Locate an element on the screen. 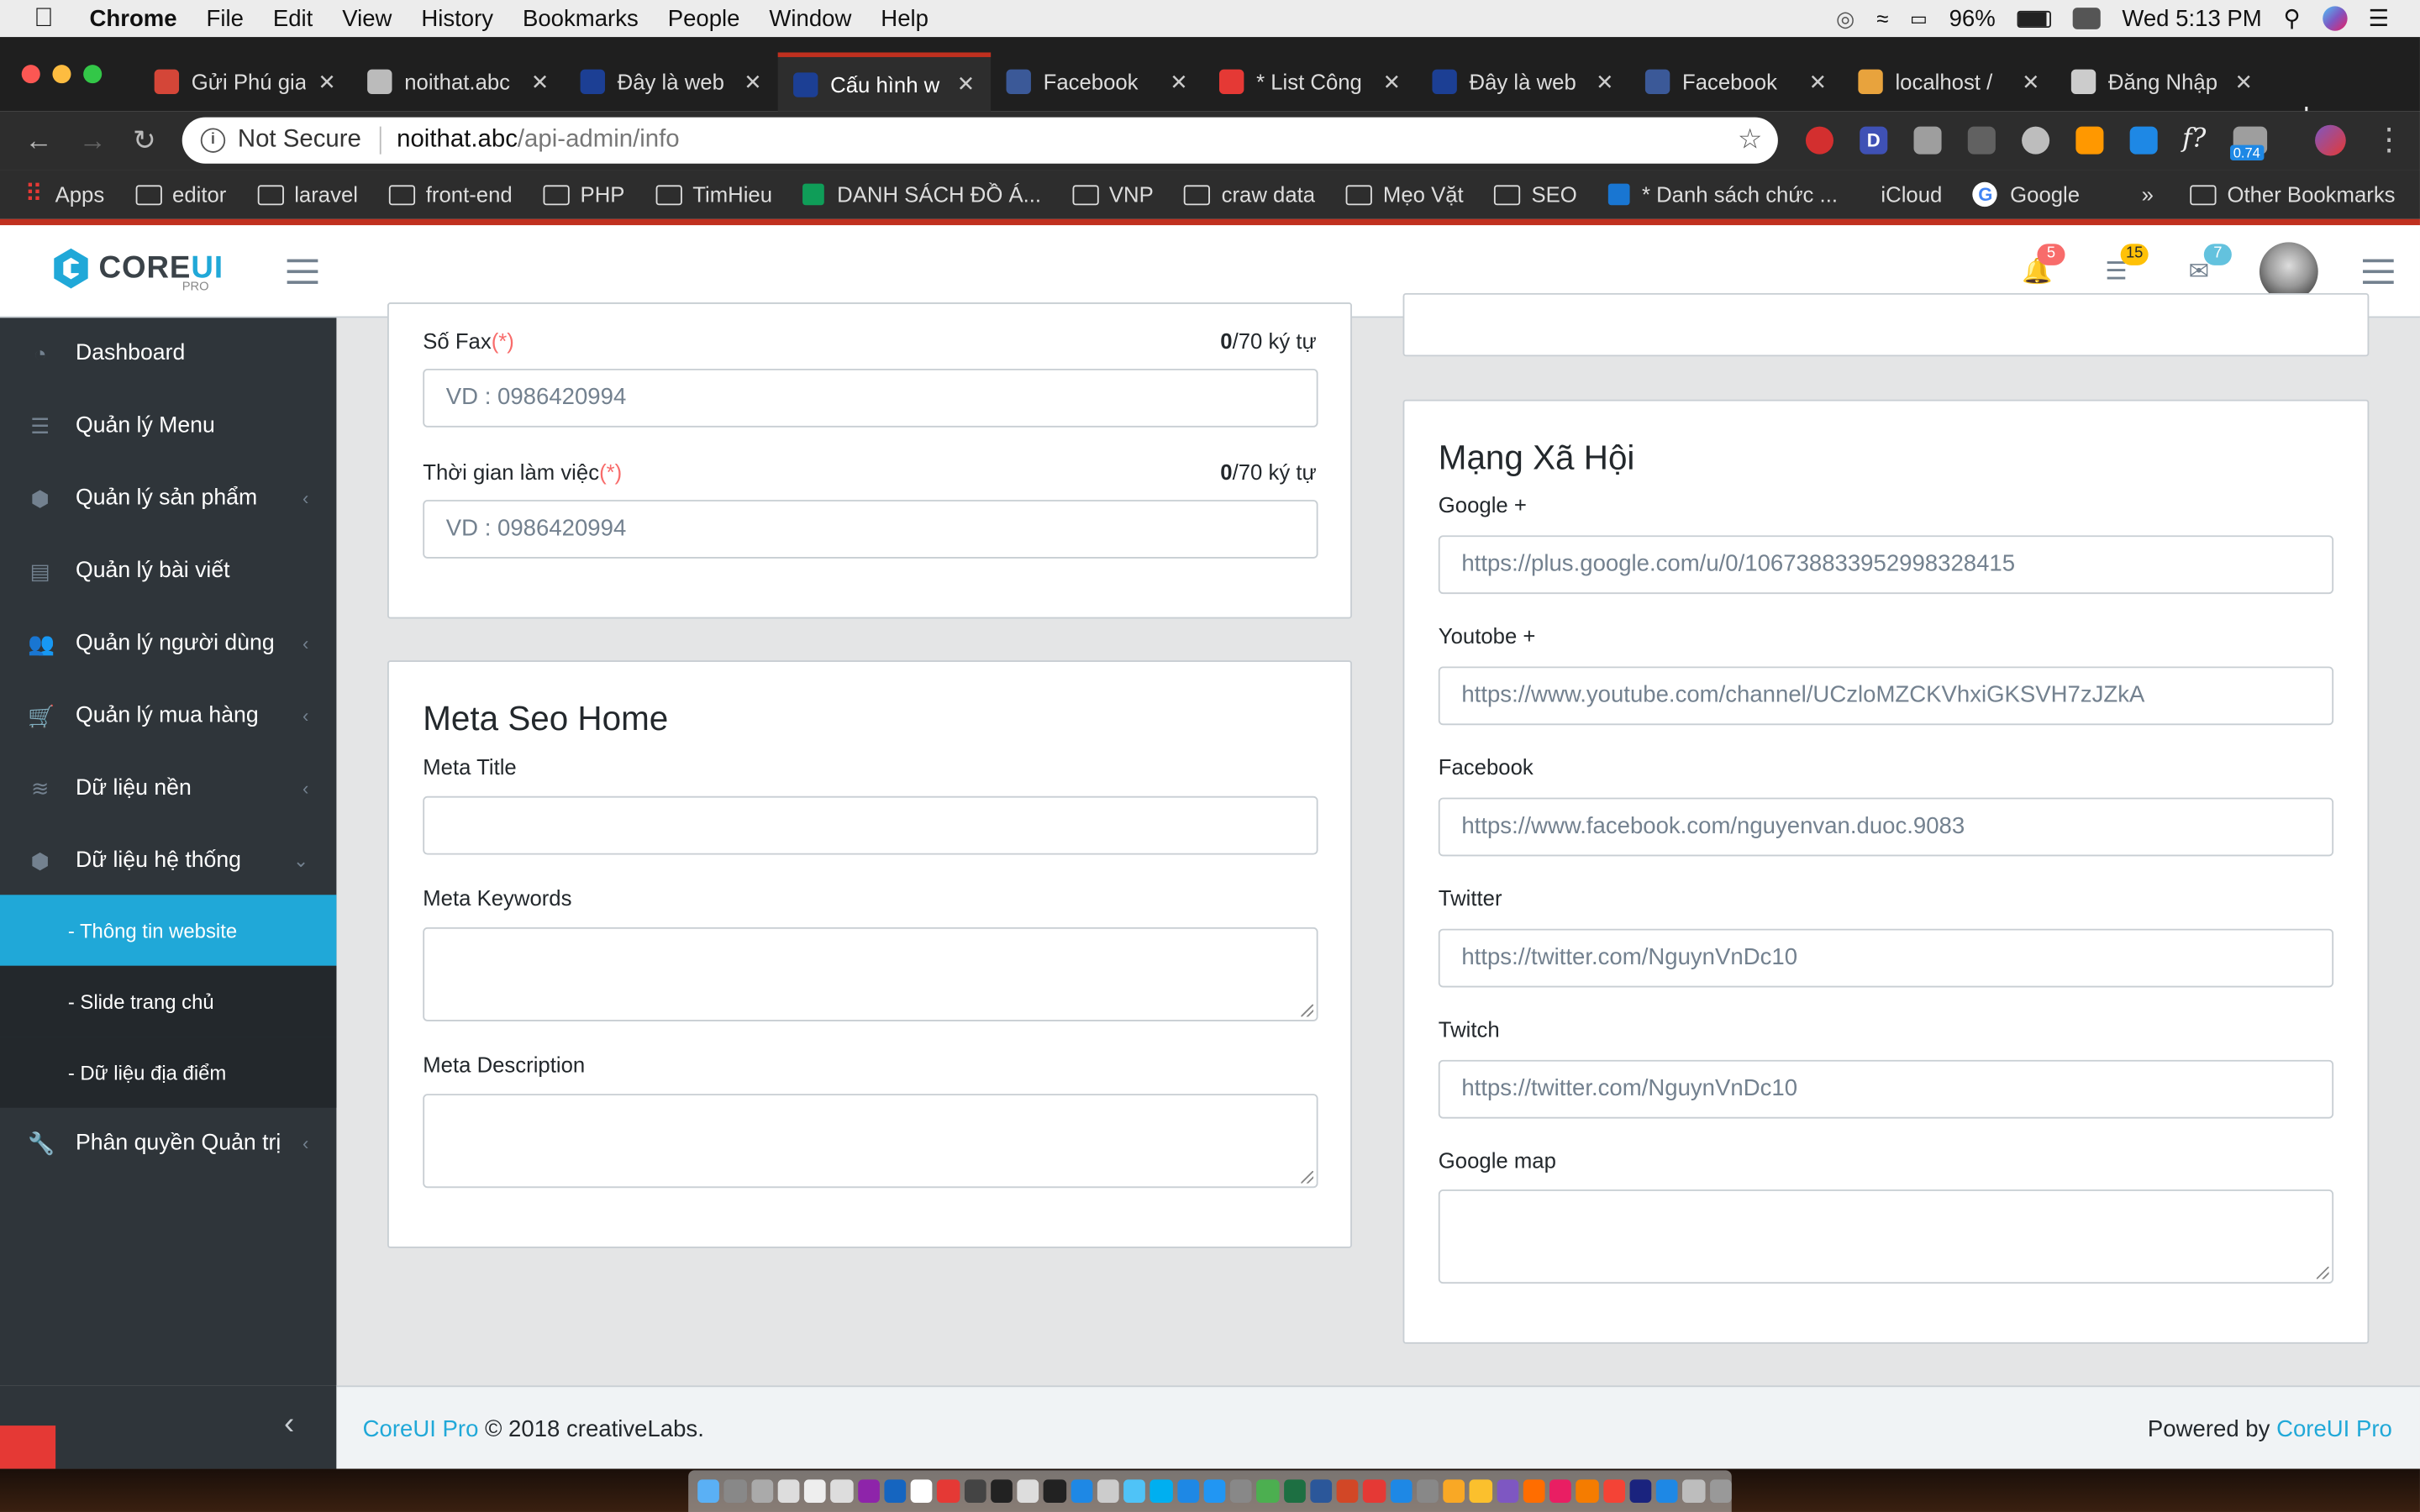  menu-view: View is located at coordinates (367, 18).